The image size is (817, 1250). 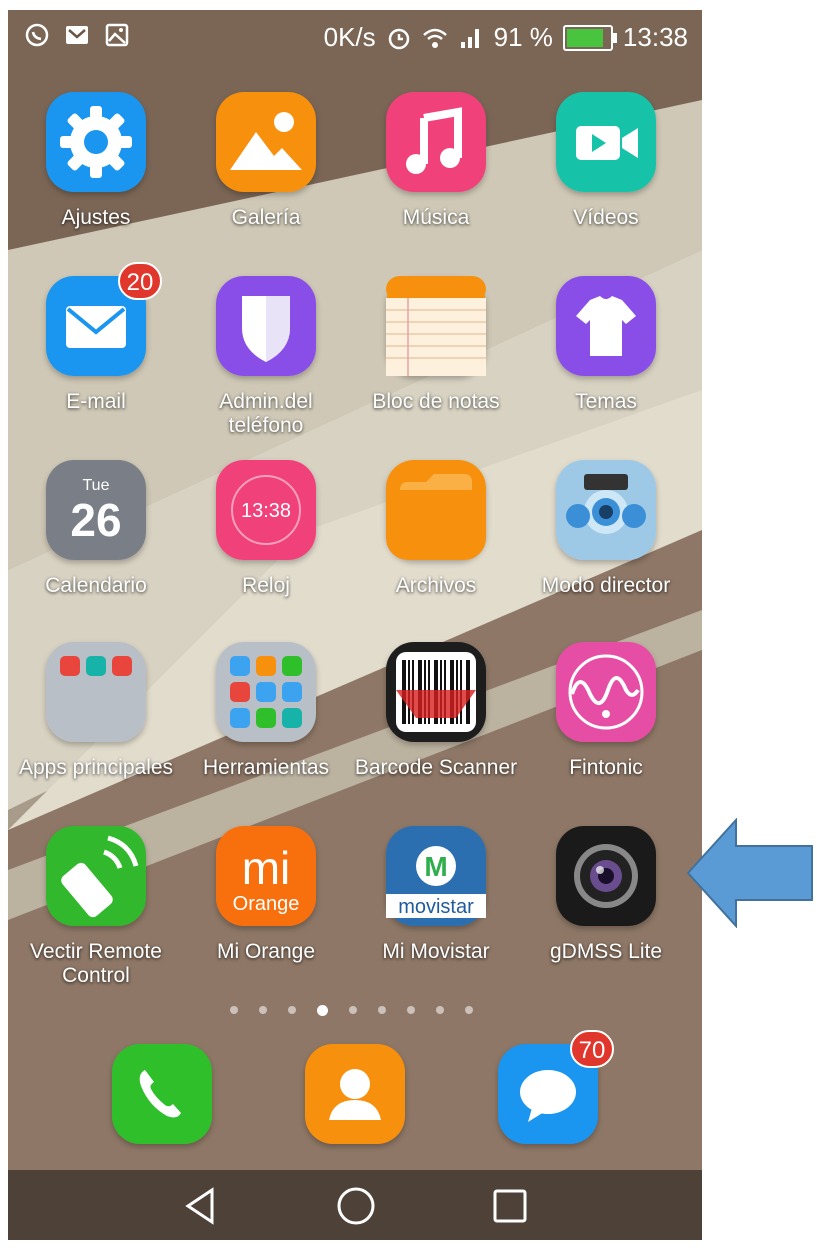 I want to click on app-barcode: Barcode Scanner, so click(x=436, y=711).